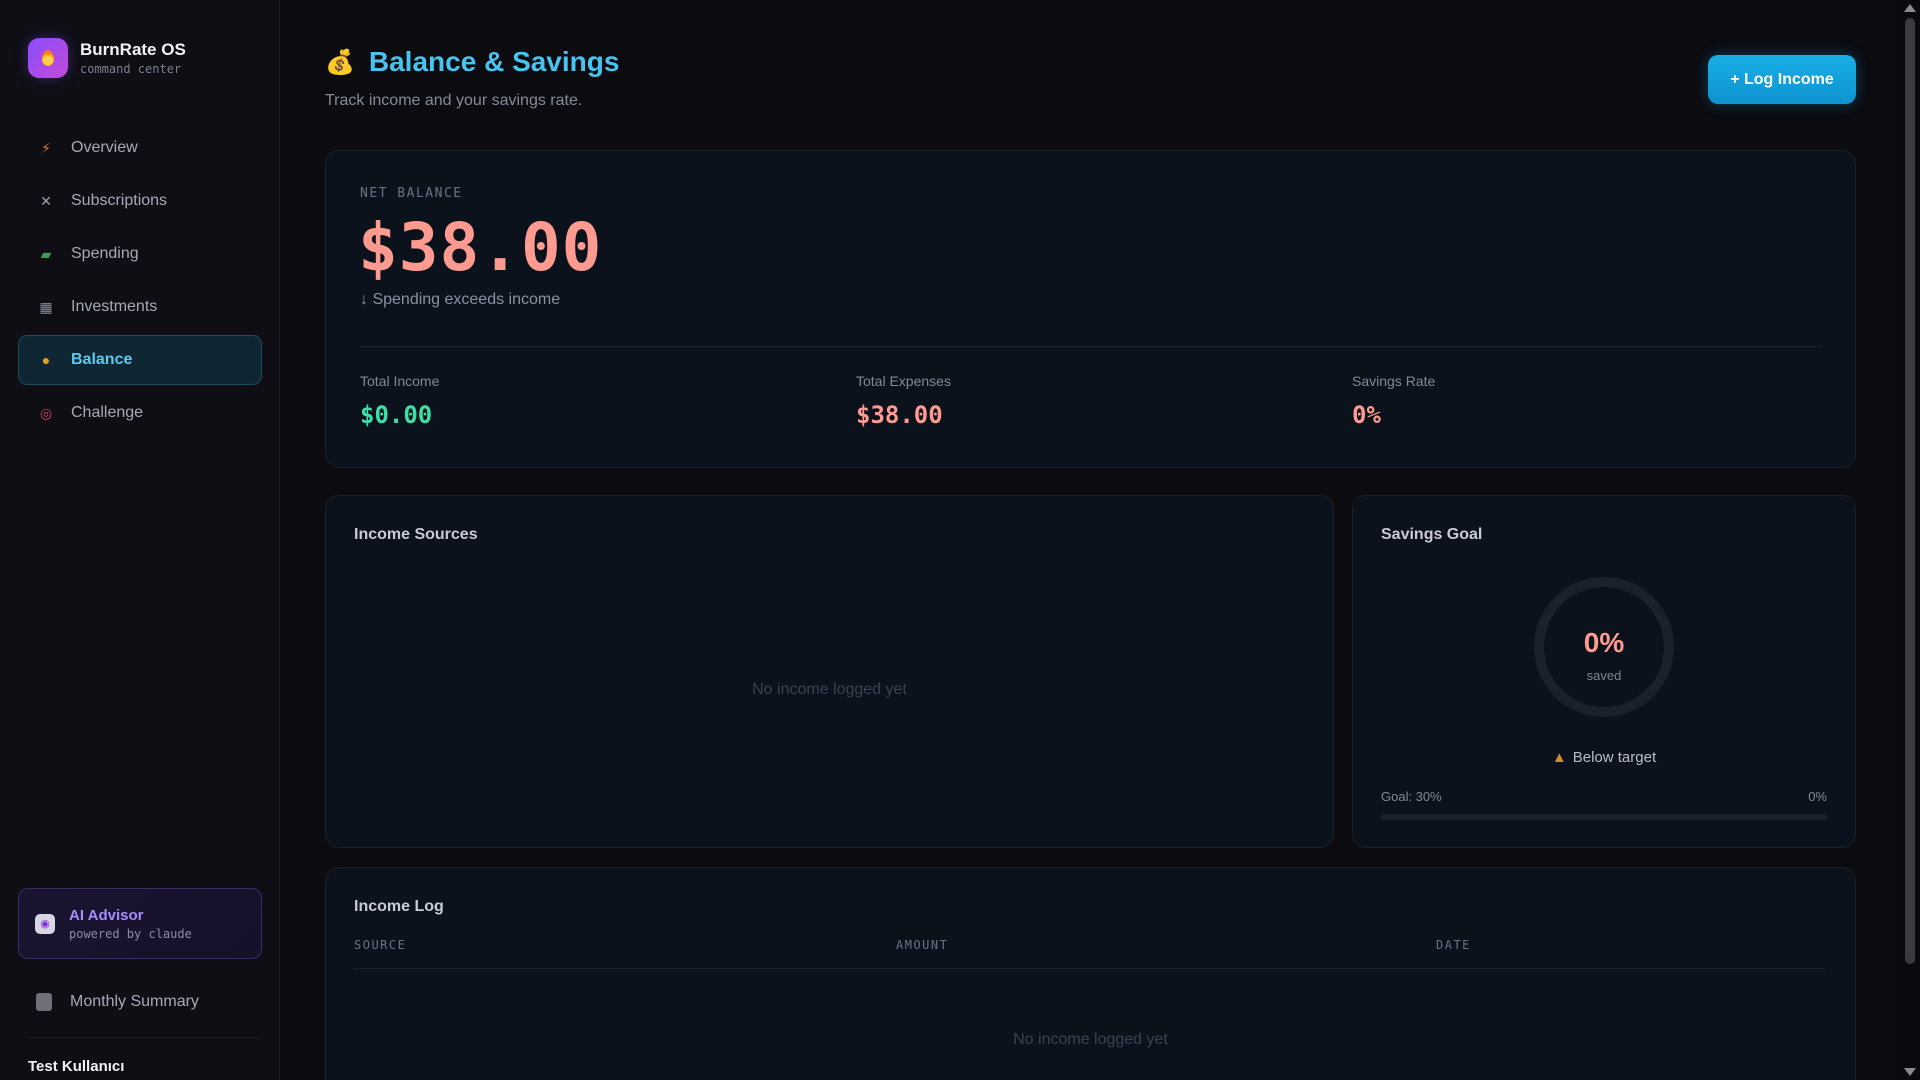 The height and width of the screenshot is (1080, 1920). I want to click on page-title-text: Balance & Savings, so click(494, 61).